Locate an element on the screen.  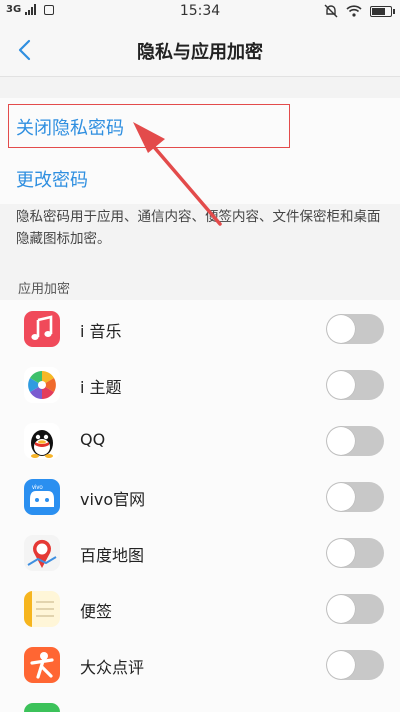
nav-bar: 隐私与应用加密 is located at coordinates (200, 50).